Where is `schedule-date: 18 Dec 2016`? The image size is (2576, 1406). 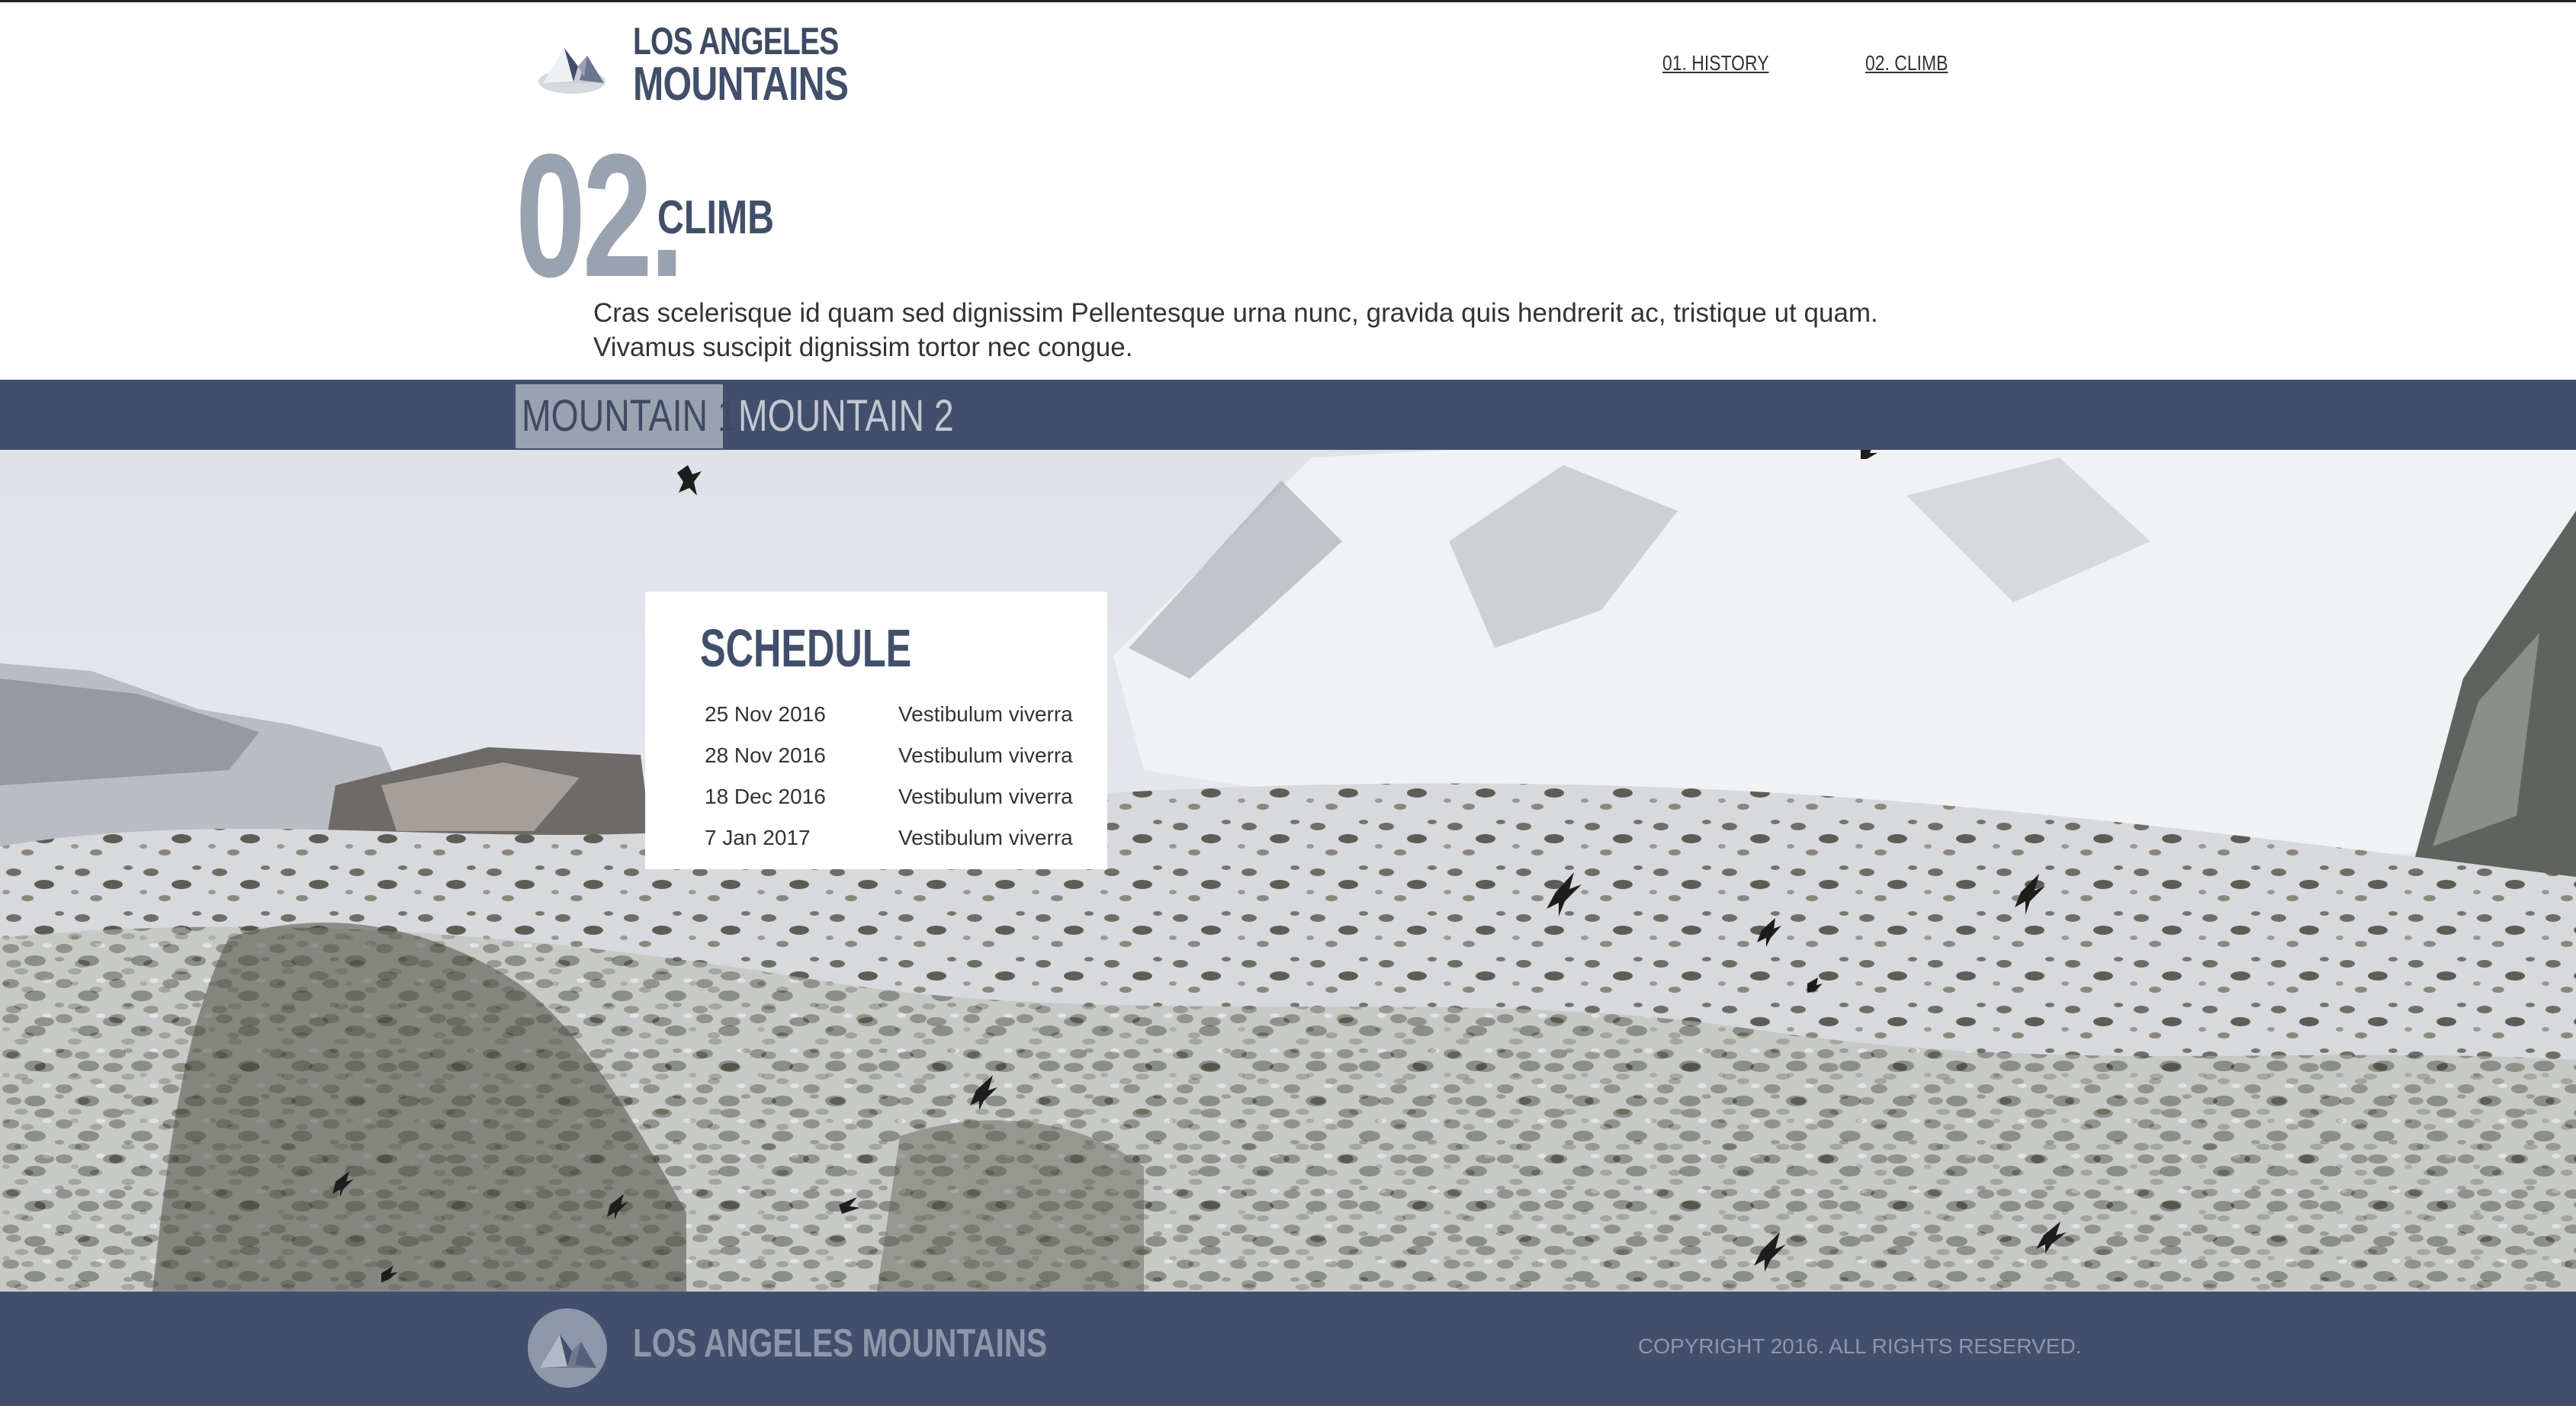
schedule-date: 18 Dec 2016 is located at coordinates (765, 796).